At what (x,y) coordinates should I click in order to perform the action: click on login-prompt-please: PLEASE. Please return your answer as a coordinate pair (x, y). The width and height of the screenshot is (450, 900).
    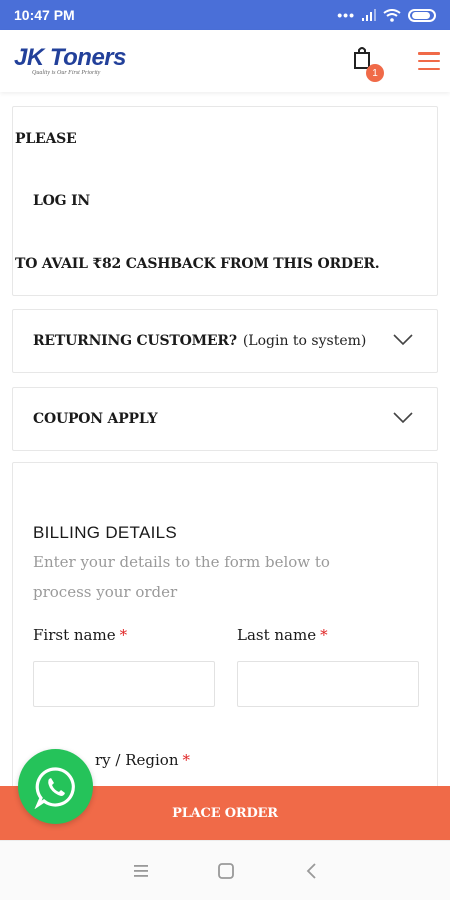
    Looking at the image, I should click on (46, 139).